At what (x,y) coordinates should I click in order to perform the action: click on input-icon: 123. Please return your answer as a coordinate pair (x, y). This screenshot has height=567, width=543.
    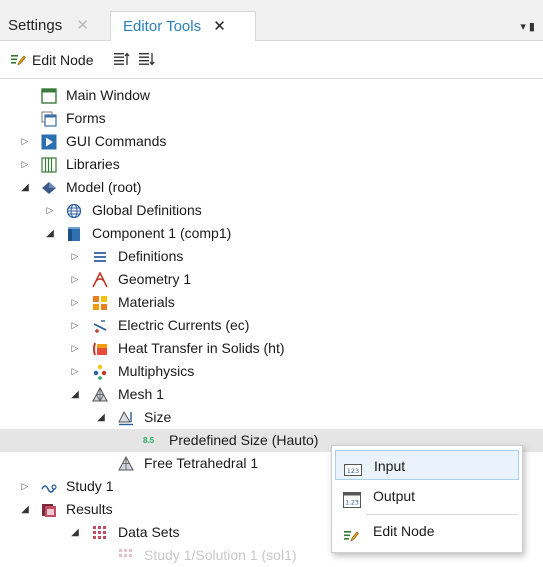
    Looking at the image, I should click on (353, 467).